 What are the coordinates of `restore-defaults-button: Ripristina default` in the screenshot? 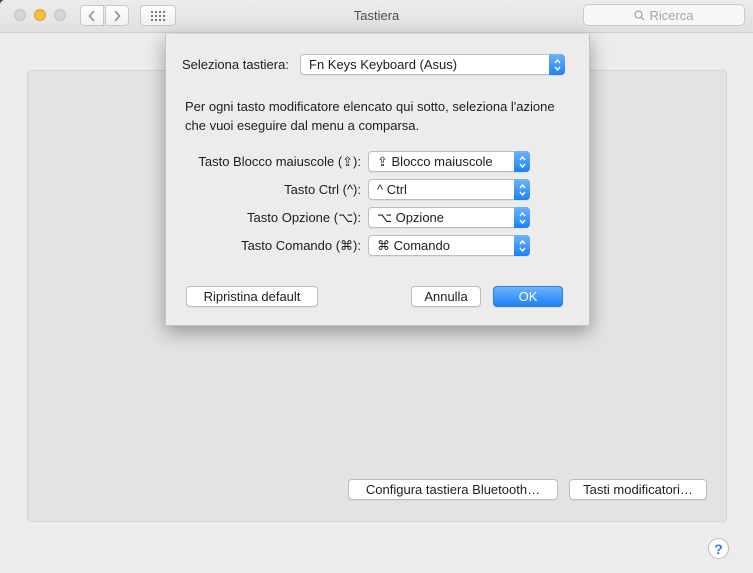 It's located at (252, 296).